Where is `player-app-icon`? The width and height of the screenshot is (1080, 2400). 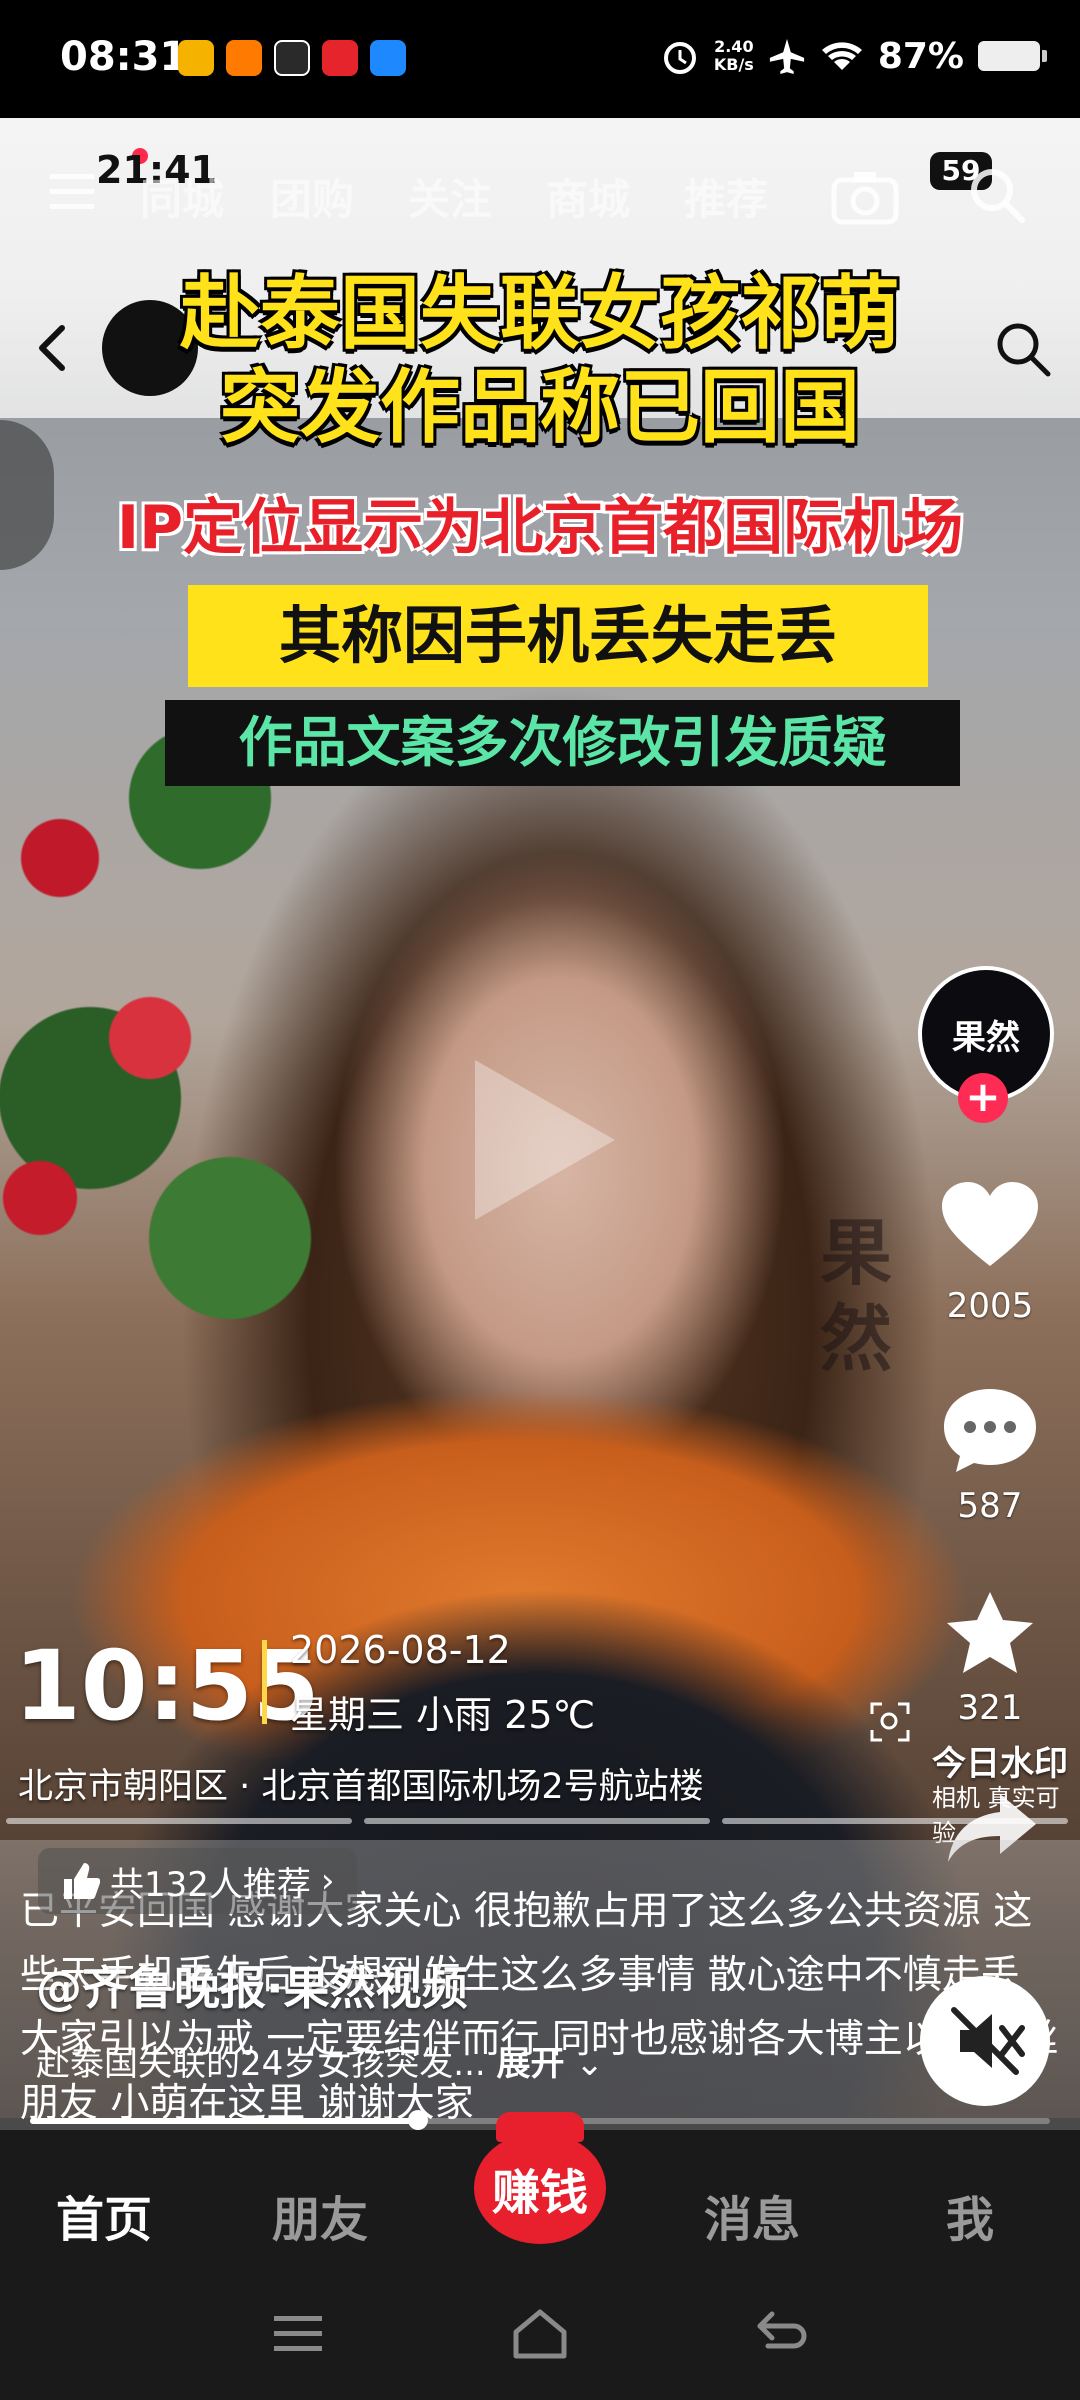 player-app-icon is located at coordinates (388, 58).